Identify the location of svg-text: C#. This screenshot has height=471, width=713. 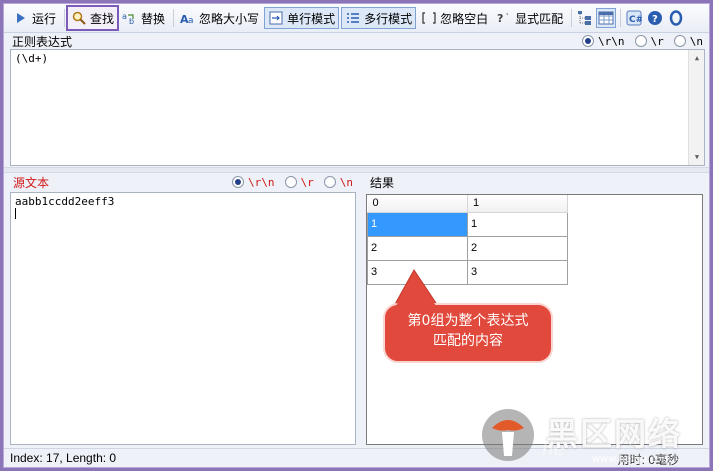
(635, 20).